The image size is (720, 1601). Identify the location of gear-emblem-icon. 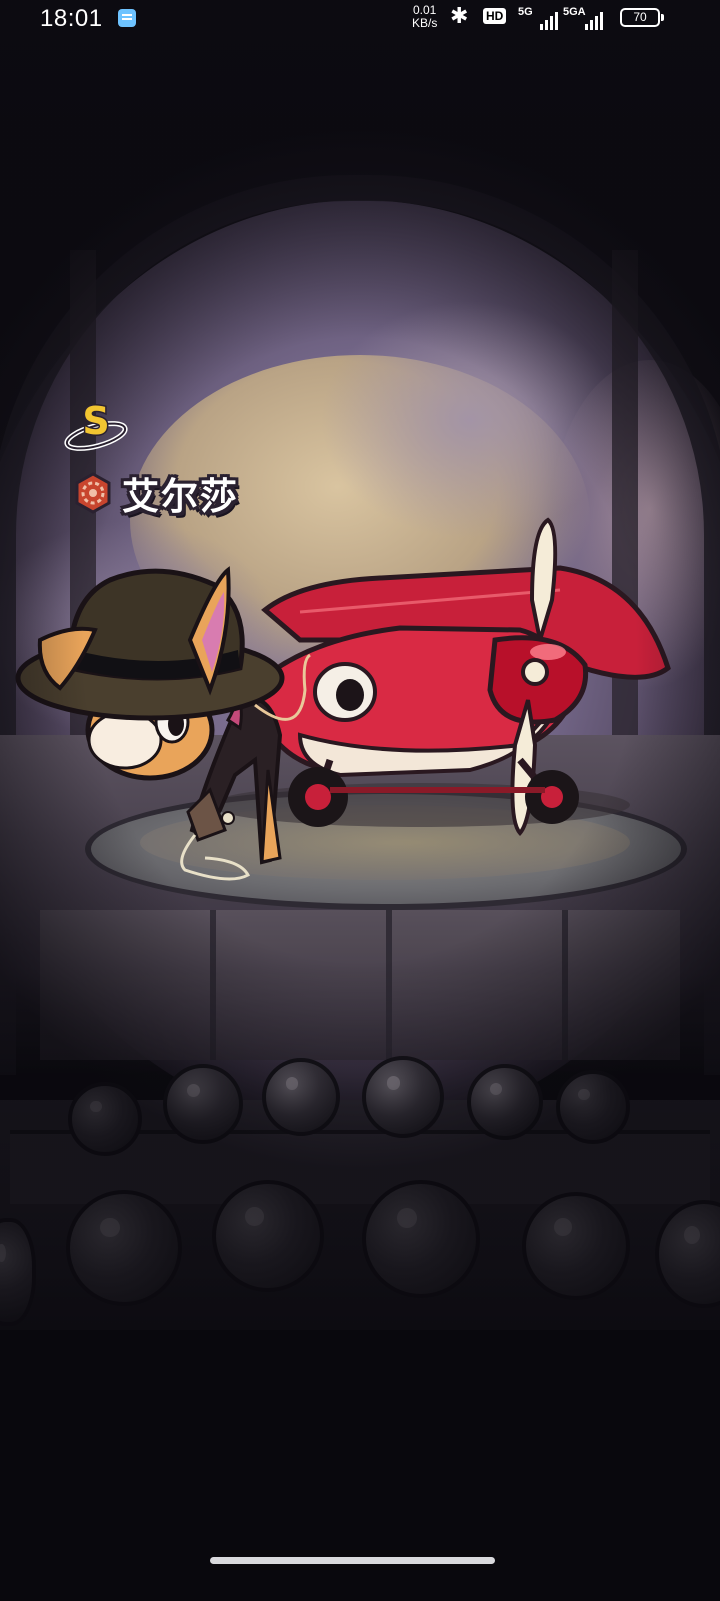
(93, 493).